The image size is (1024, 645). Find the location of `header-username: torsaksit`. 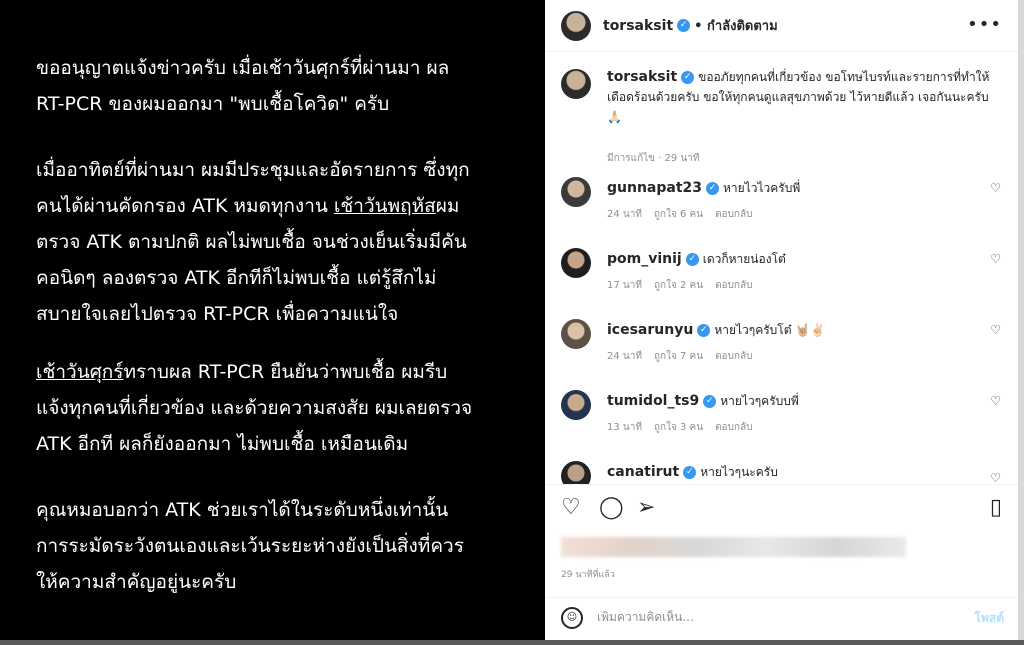

header-username: torsaksit is located at coordinates (638, 26).